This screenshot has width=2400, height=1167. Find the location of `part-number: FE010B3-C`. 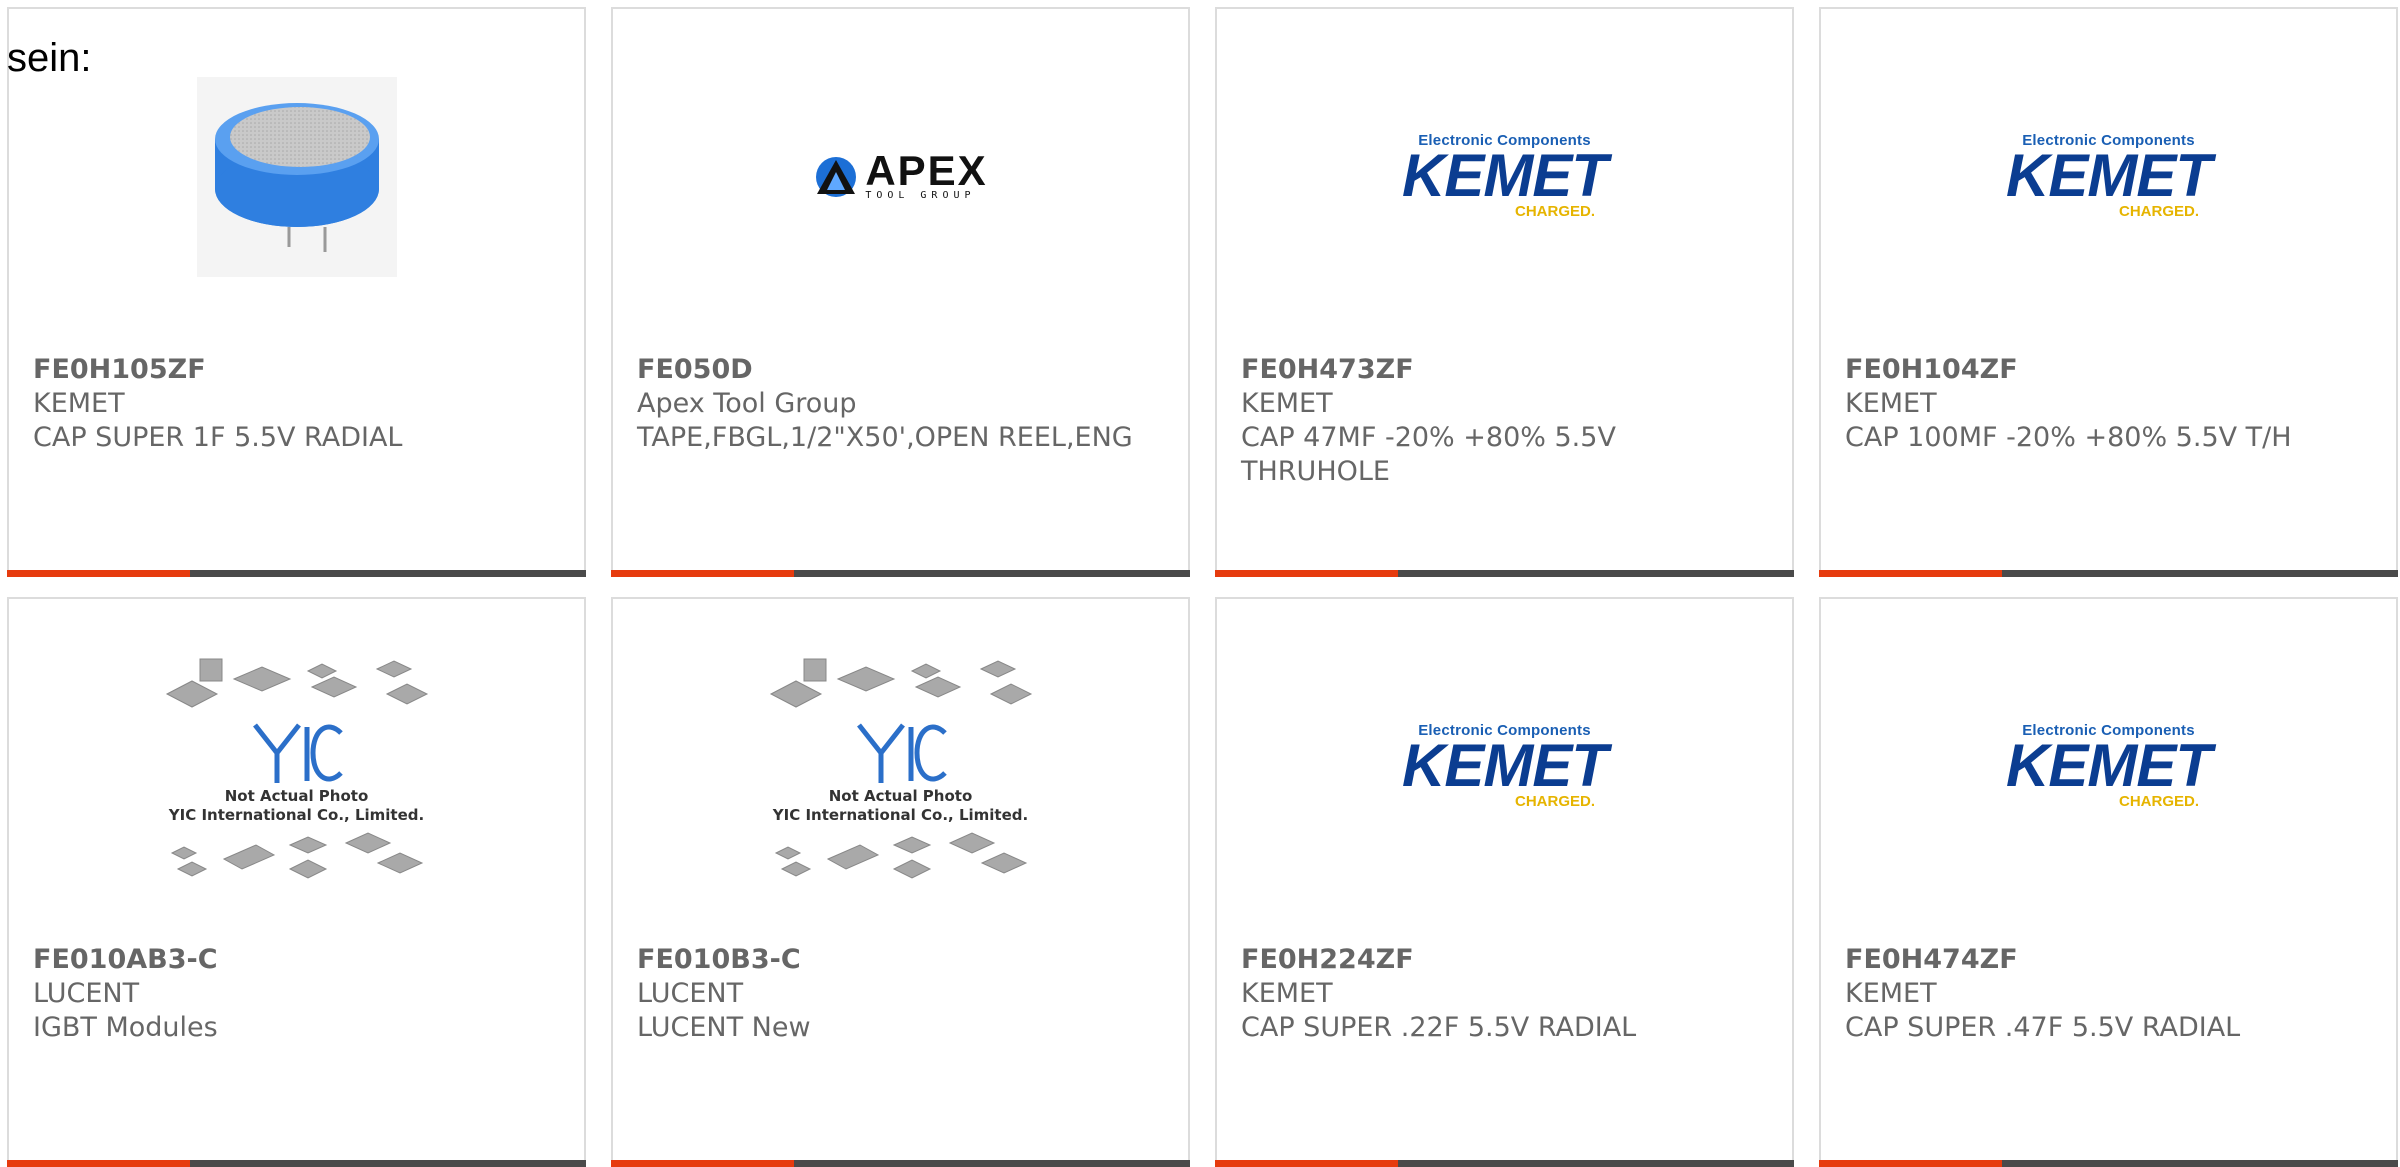

part-number: FE010B3-C is located at coordinates (900, 960).